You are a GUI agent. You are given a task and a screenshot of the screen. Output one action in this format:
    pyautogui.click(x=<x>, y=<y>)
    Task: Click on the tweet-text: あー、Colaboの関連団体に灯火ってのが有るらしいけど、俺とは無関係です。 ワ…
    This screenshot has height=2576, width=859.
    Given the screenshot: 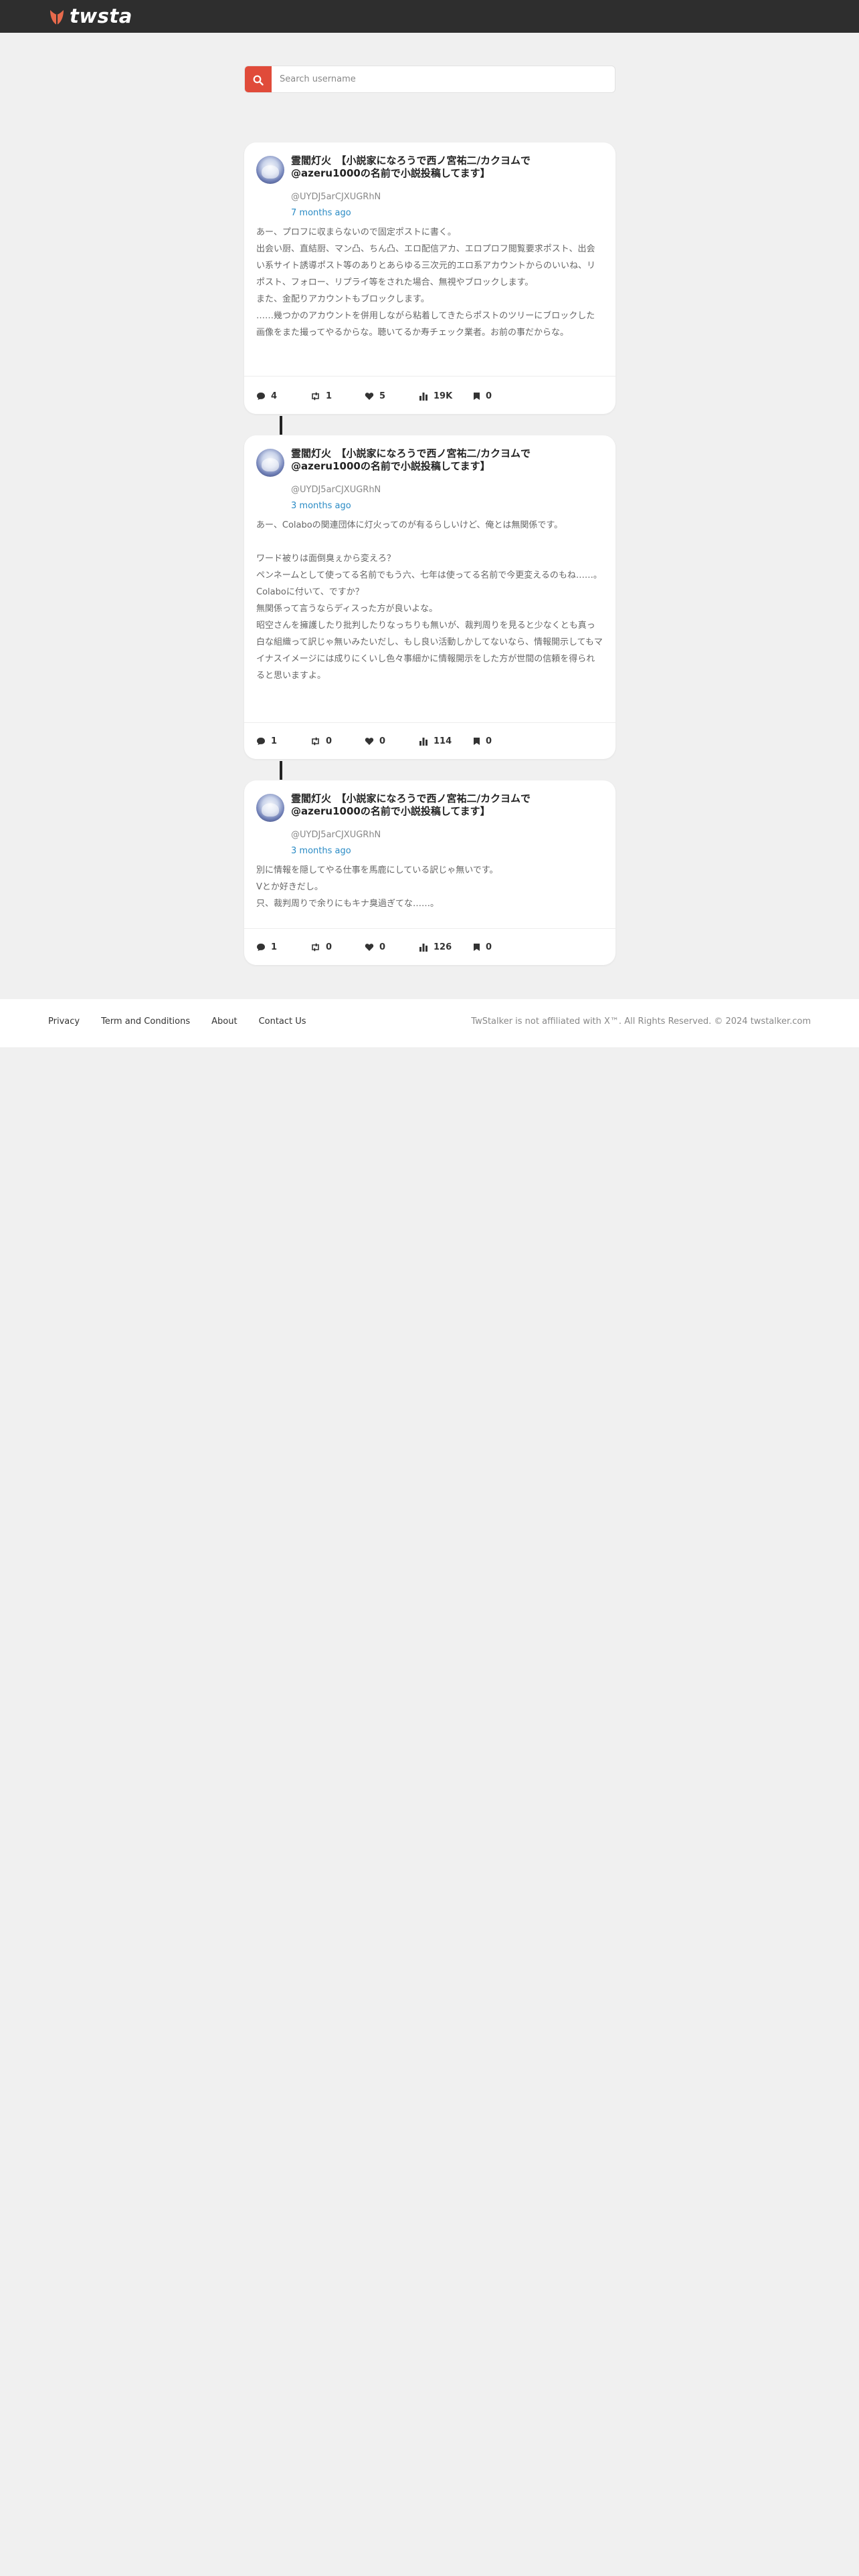 What is the action you would take?
    pyautogui.click(x=429, y=600)
    